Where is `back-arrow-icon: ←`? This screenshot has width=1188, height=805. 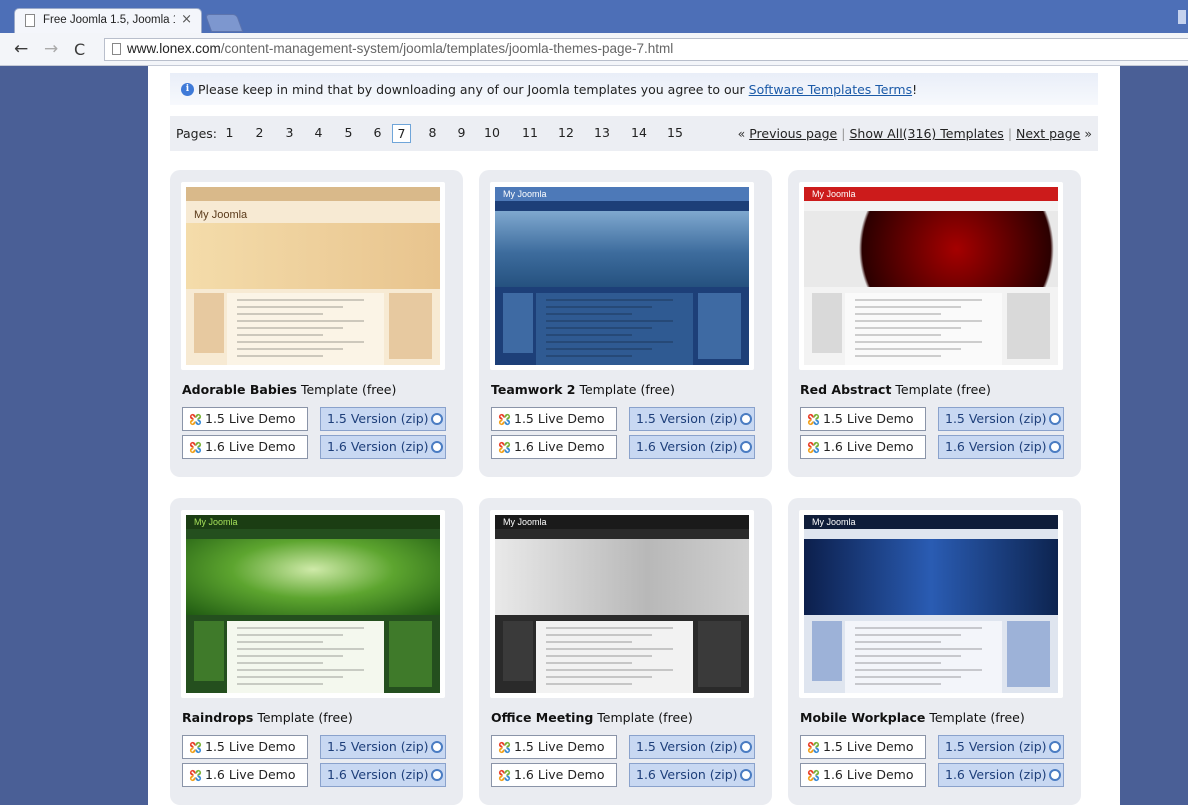
back-arrow-icon: ← is located at coordinates (21, 49).